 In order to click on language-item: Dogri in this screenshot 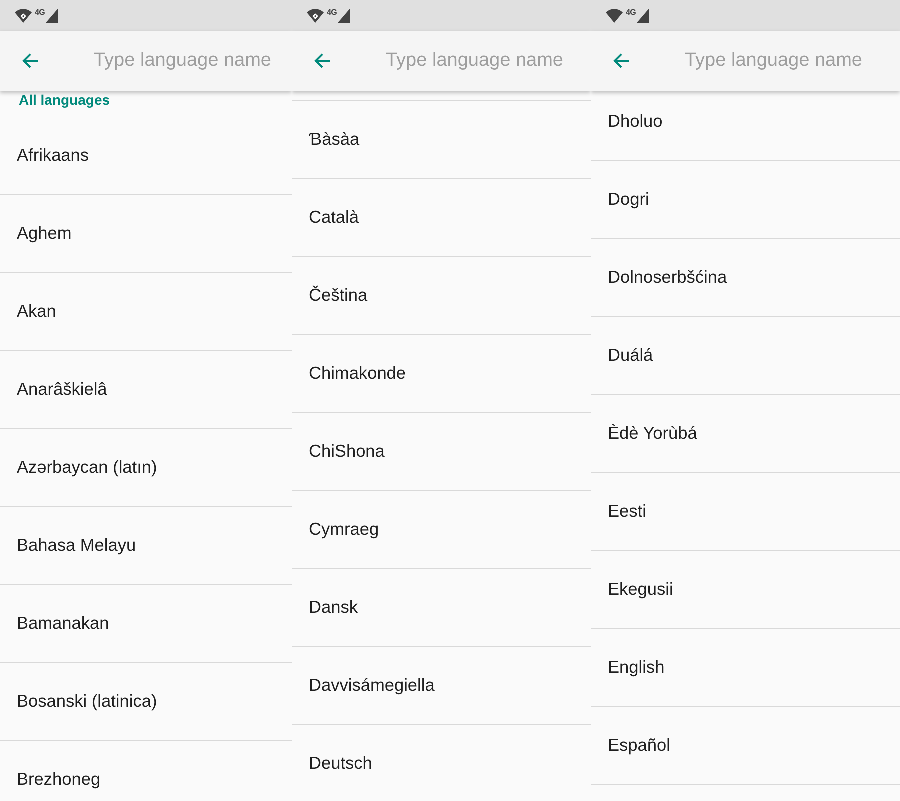, I will do `click(745, 200)`.